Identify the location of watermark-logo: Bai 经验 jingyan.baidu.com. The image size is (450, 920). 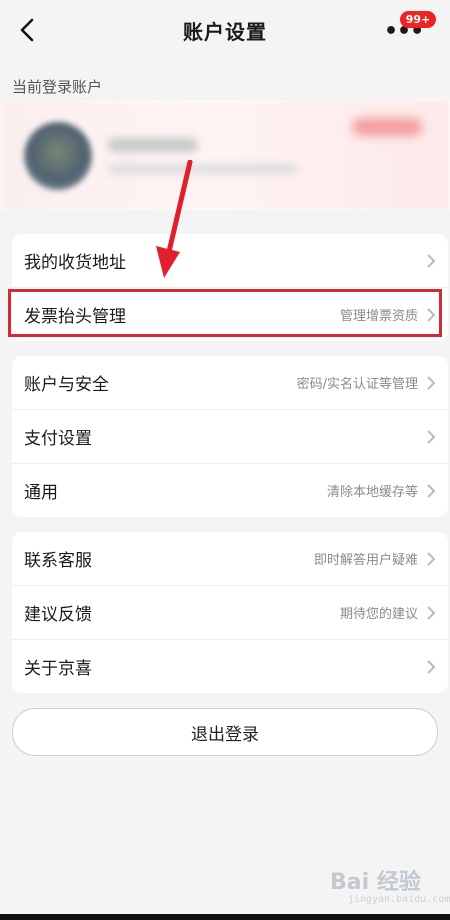
(390, 886).